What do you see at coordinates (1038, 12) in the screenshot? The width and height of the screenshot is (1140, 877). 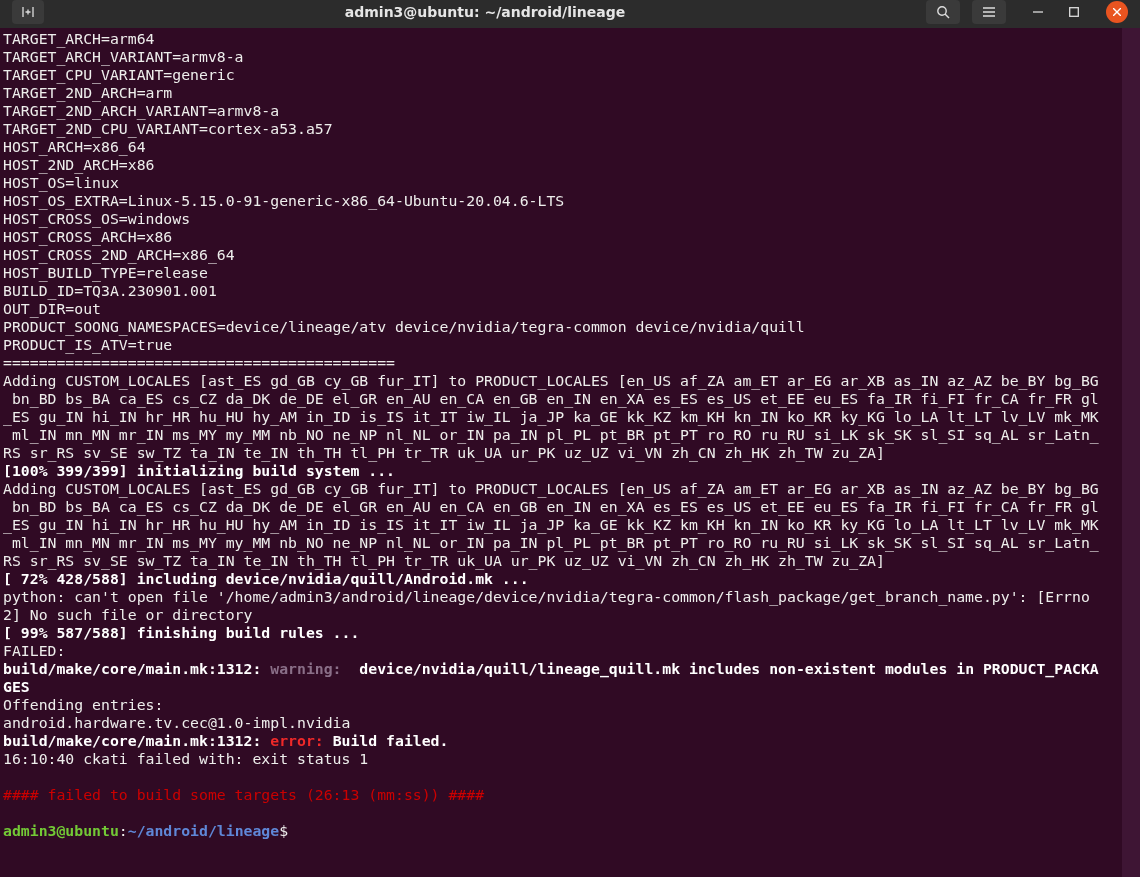 I see `minimize-icon` at bounding box center [1038, 12].